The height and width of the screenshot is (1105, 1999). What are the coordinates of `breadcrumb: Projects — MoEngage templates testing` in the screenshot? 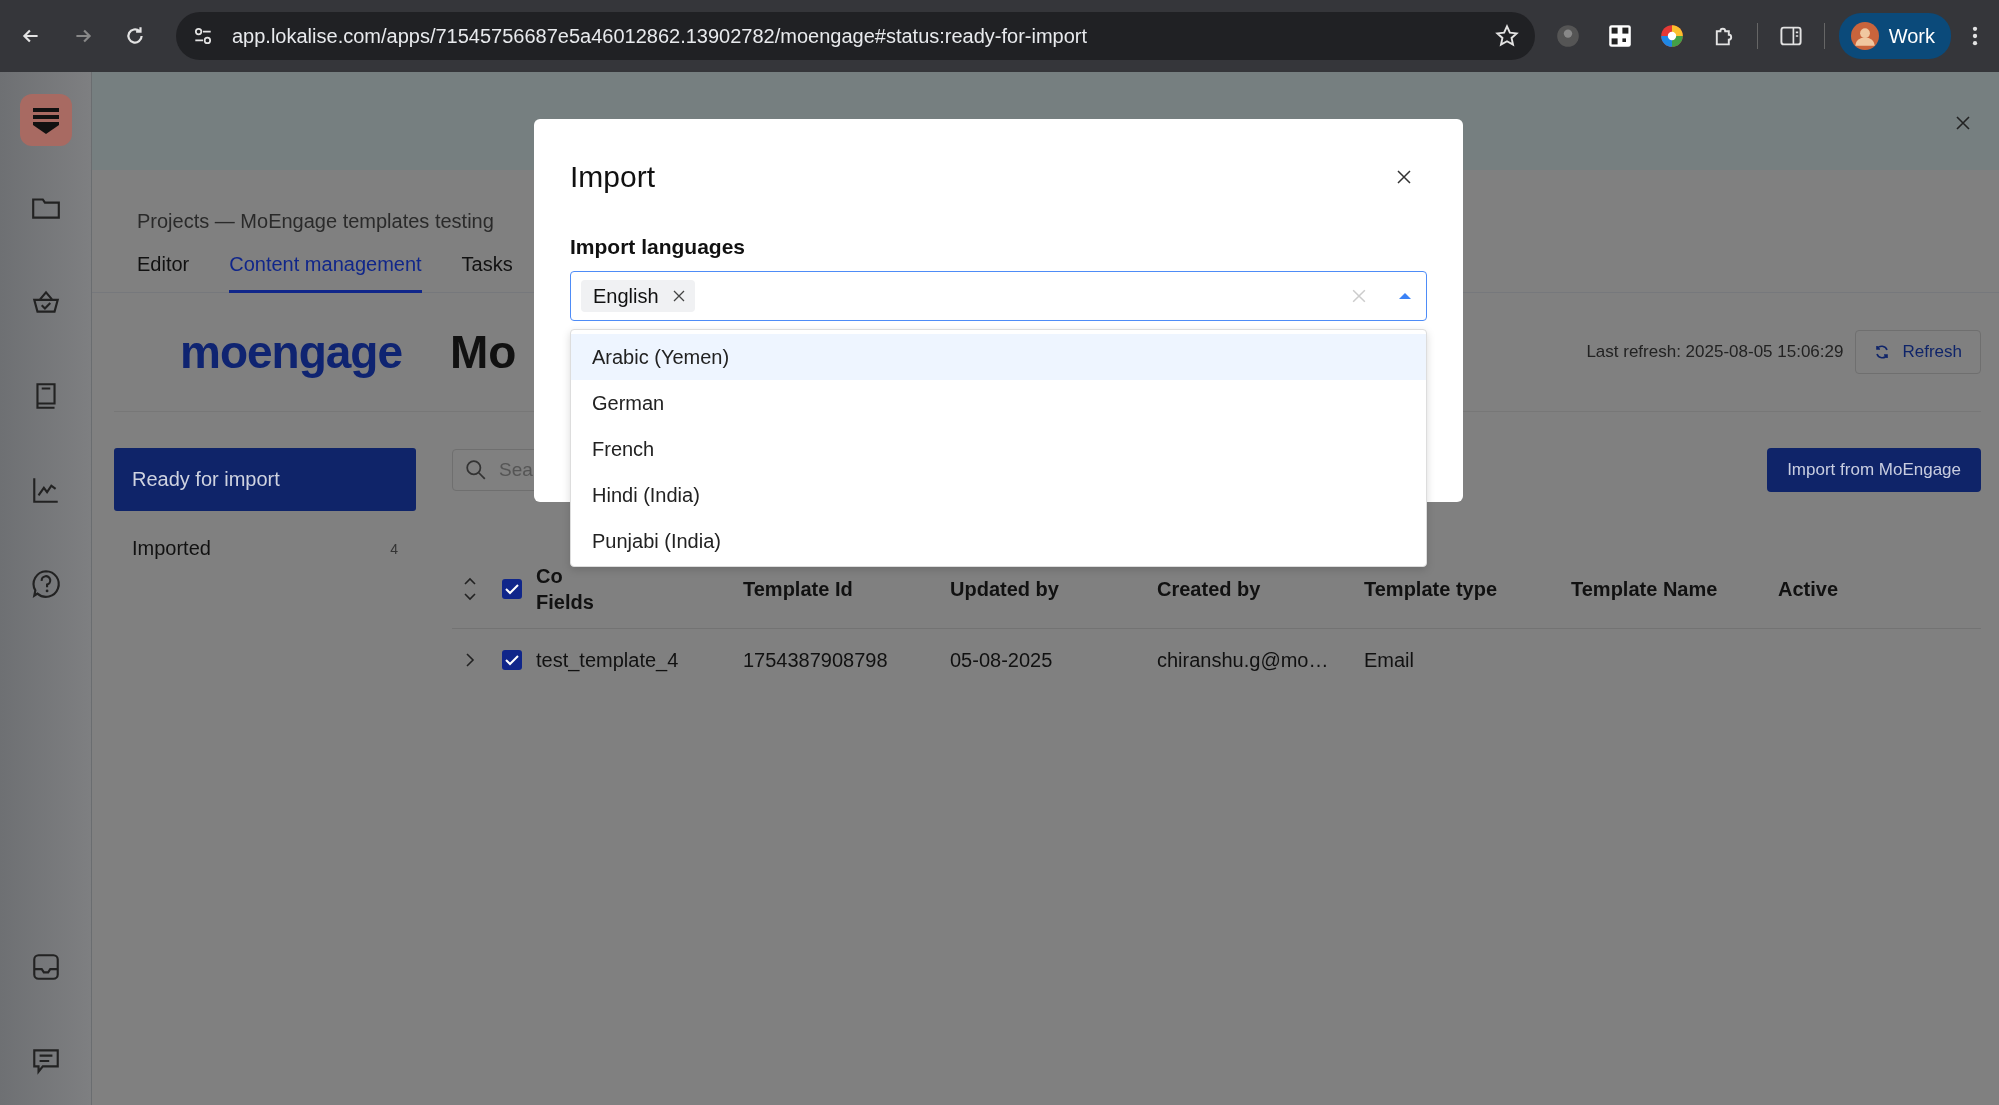 It's located at (316, 221).